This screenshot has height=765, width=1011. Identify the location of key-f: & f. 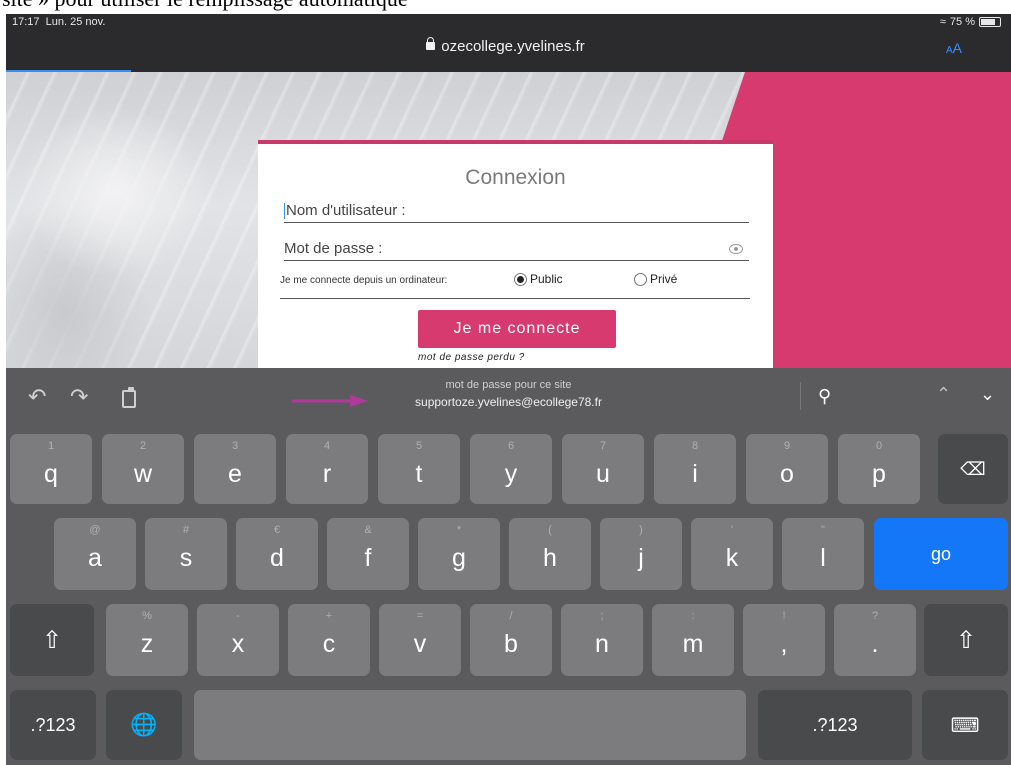
(368, 554).